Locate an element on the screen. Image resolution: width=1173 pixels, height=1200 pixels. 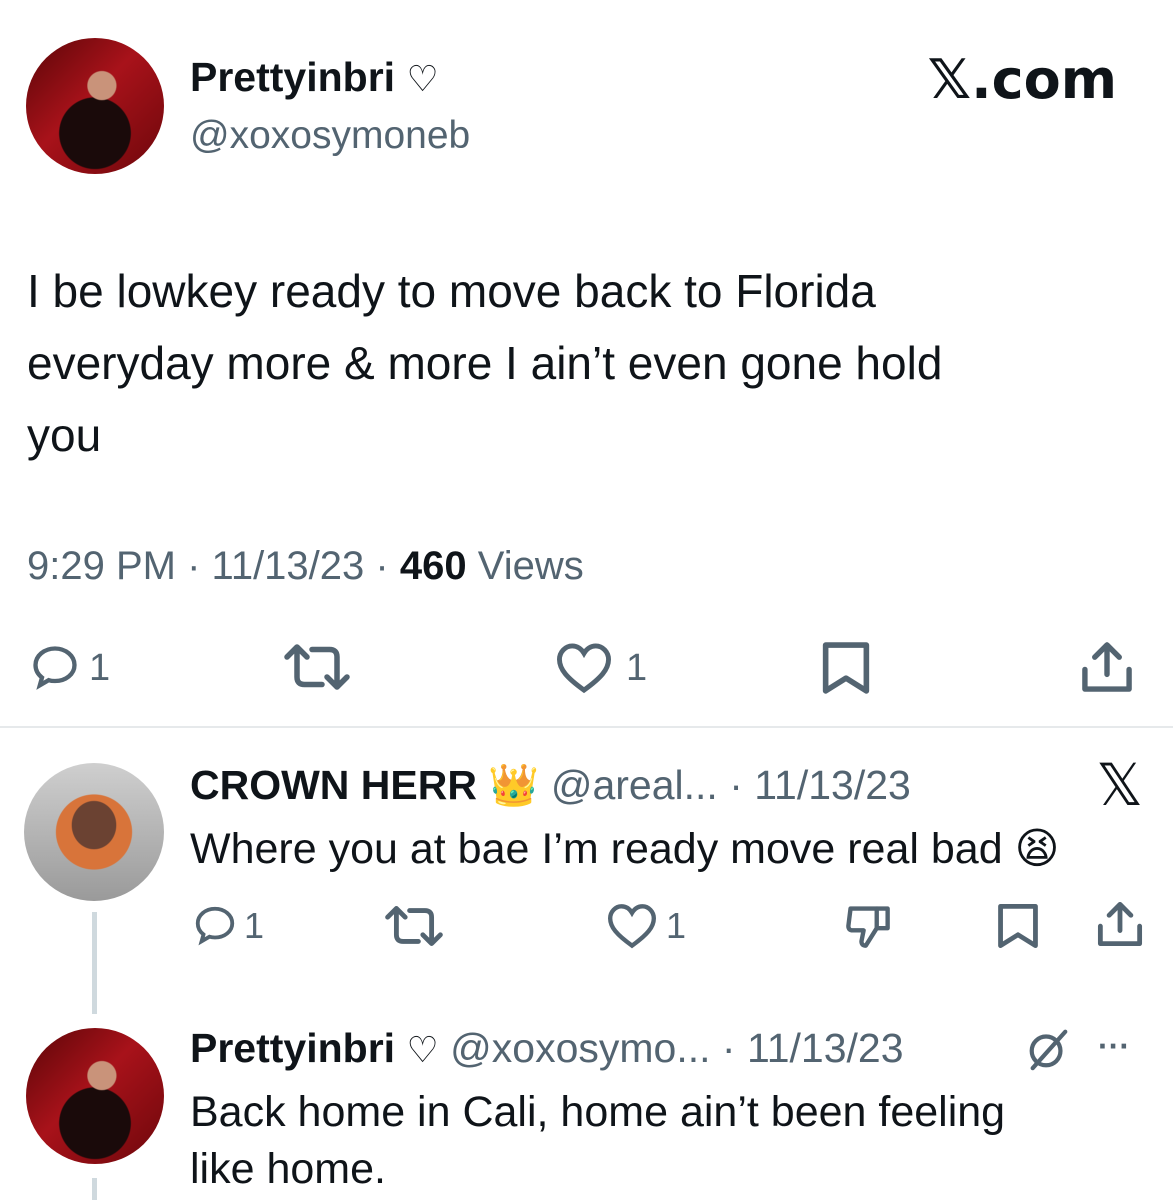
x-logo: 𝕏 is located at coordinates (1119, 785).